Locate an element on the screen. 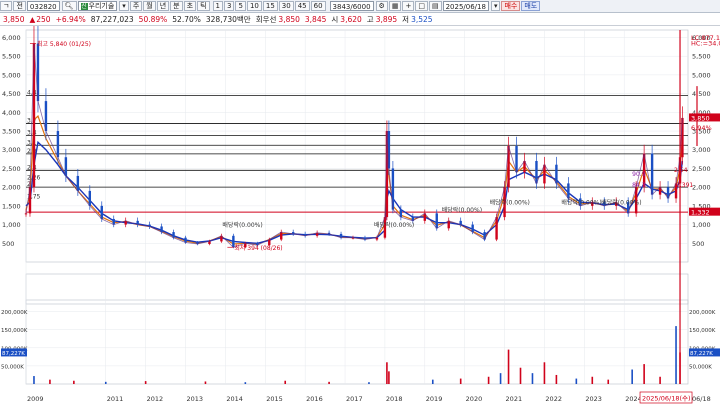 This screenshot has width=720, height=404. period-button: 초 is located at coordinates (190, 6).